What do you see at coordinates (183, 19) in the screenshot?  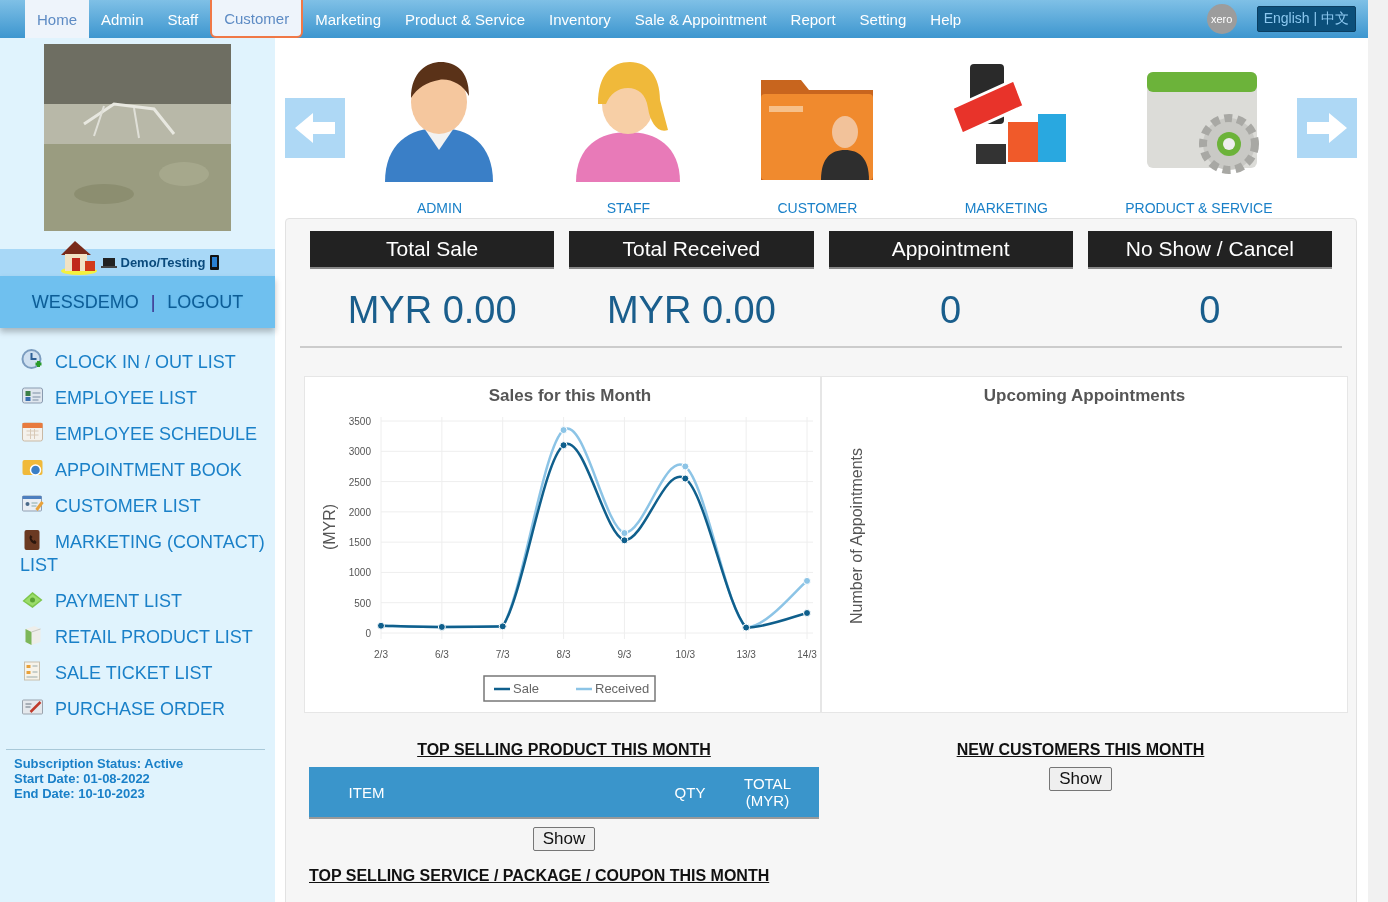 I see `nav-tab: Staff` at bounding box center [183, 19].